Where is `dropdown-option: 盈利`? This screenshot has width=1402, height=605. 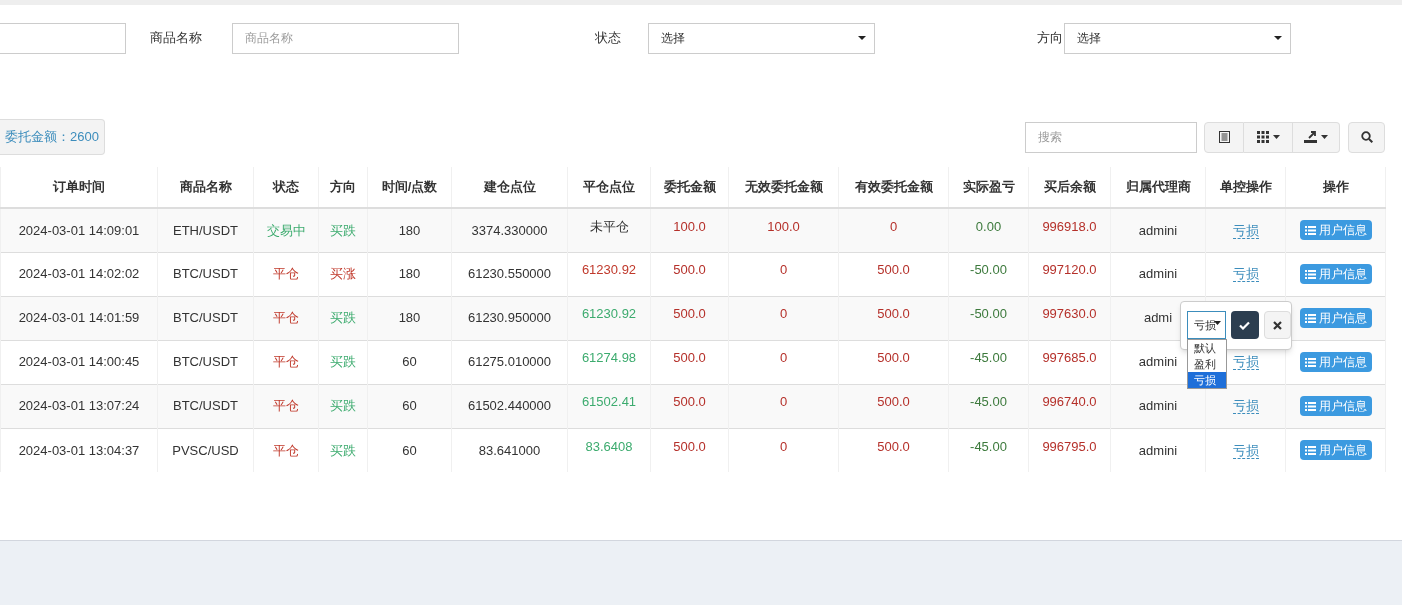
dropdown-option: 盈利 is located at coordinates (1207, 363).